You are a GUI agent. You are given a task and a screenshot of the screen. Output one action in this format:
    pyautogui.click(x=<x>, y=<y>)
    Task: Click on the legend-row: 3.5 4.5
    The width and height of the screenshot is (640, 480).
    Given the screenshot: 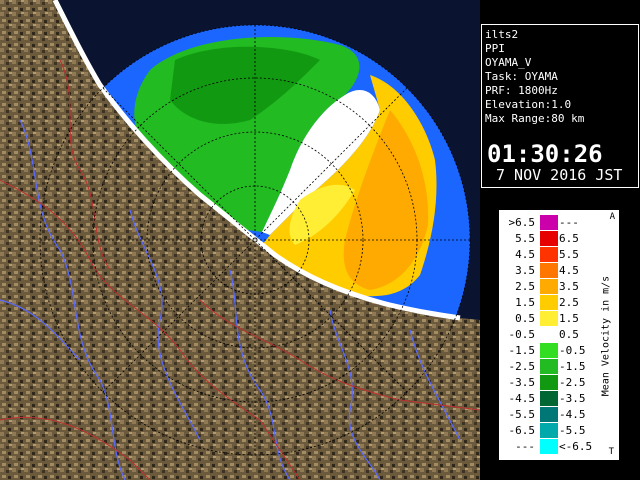 What is the action you would take?
    pyautogui.click(x=559, y=270)
    